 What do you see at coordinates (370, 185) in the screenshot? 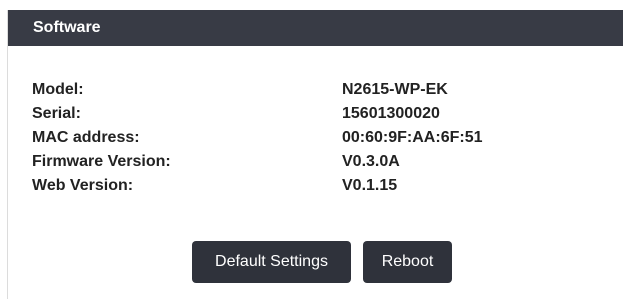
I see `web-version-value: V0.1.15` at bounding box center [370, 185].